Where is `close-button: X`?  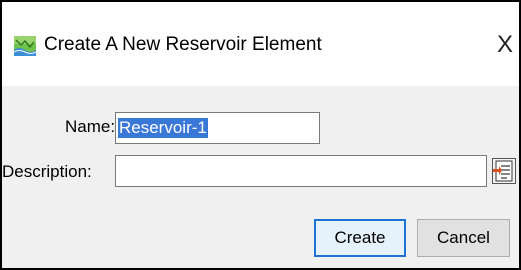 close-button: X is located at coordinates (505, 45).